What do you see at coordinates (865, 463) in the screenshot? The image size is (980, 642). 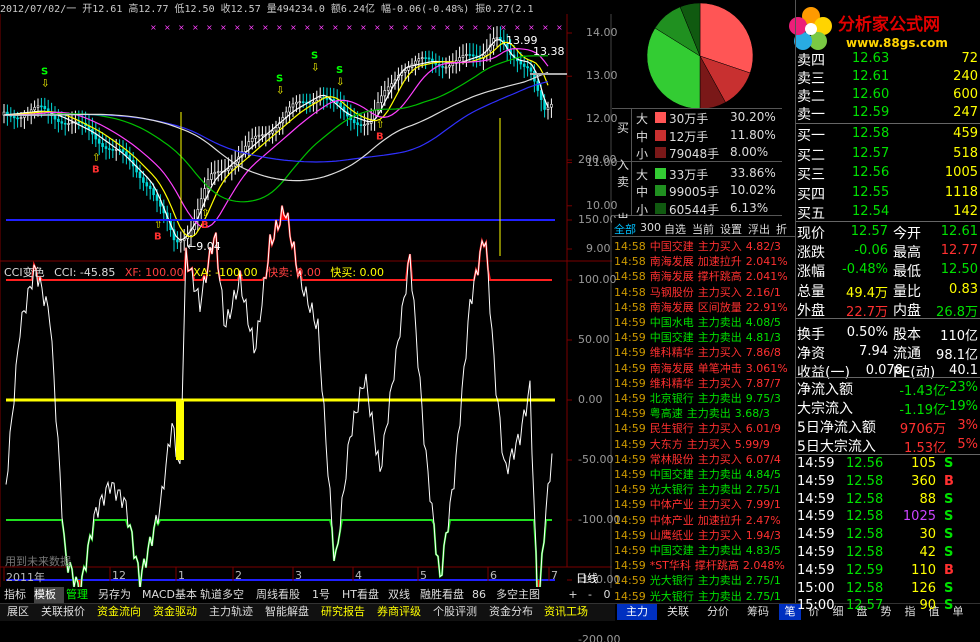 I see `tick-price: 12.56` at bounding box center [865, 463].